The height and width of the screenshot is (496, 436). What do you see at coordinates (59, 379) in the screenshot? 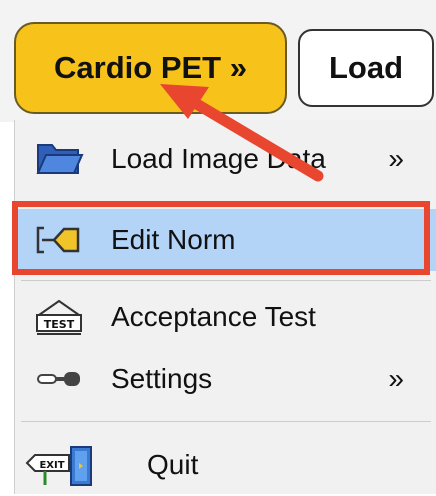
I see `settings-icon` at bounding box center [59, 379].